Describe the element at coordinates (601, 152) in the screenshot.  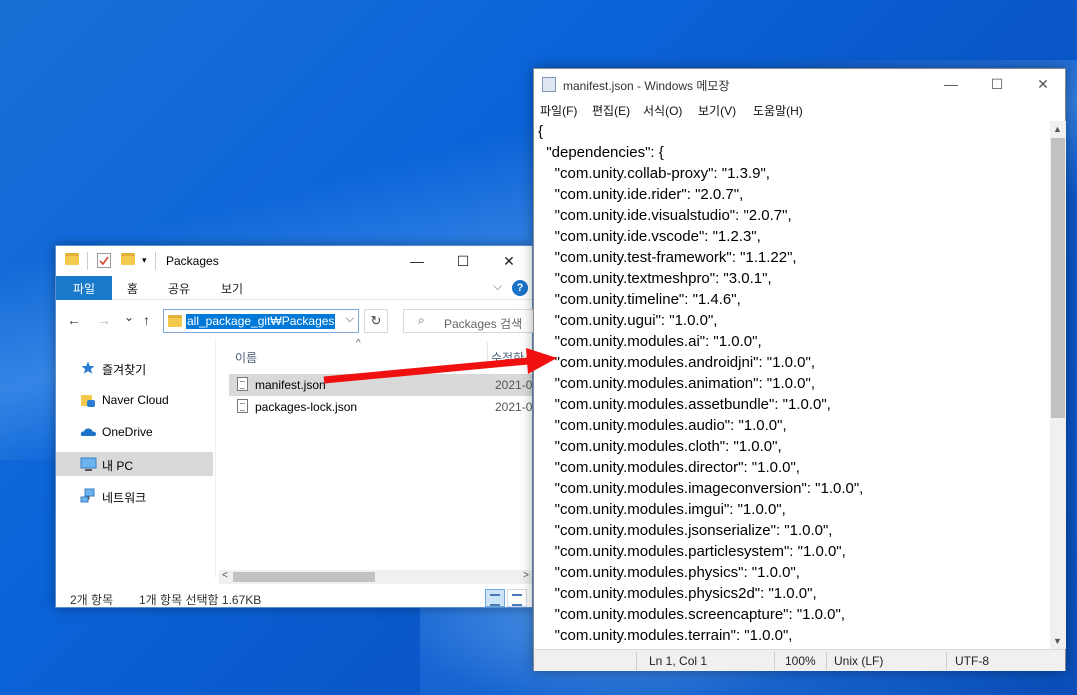
I see `text-line: "dependencies": {` at that location.